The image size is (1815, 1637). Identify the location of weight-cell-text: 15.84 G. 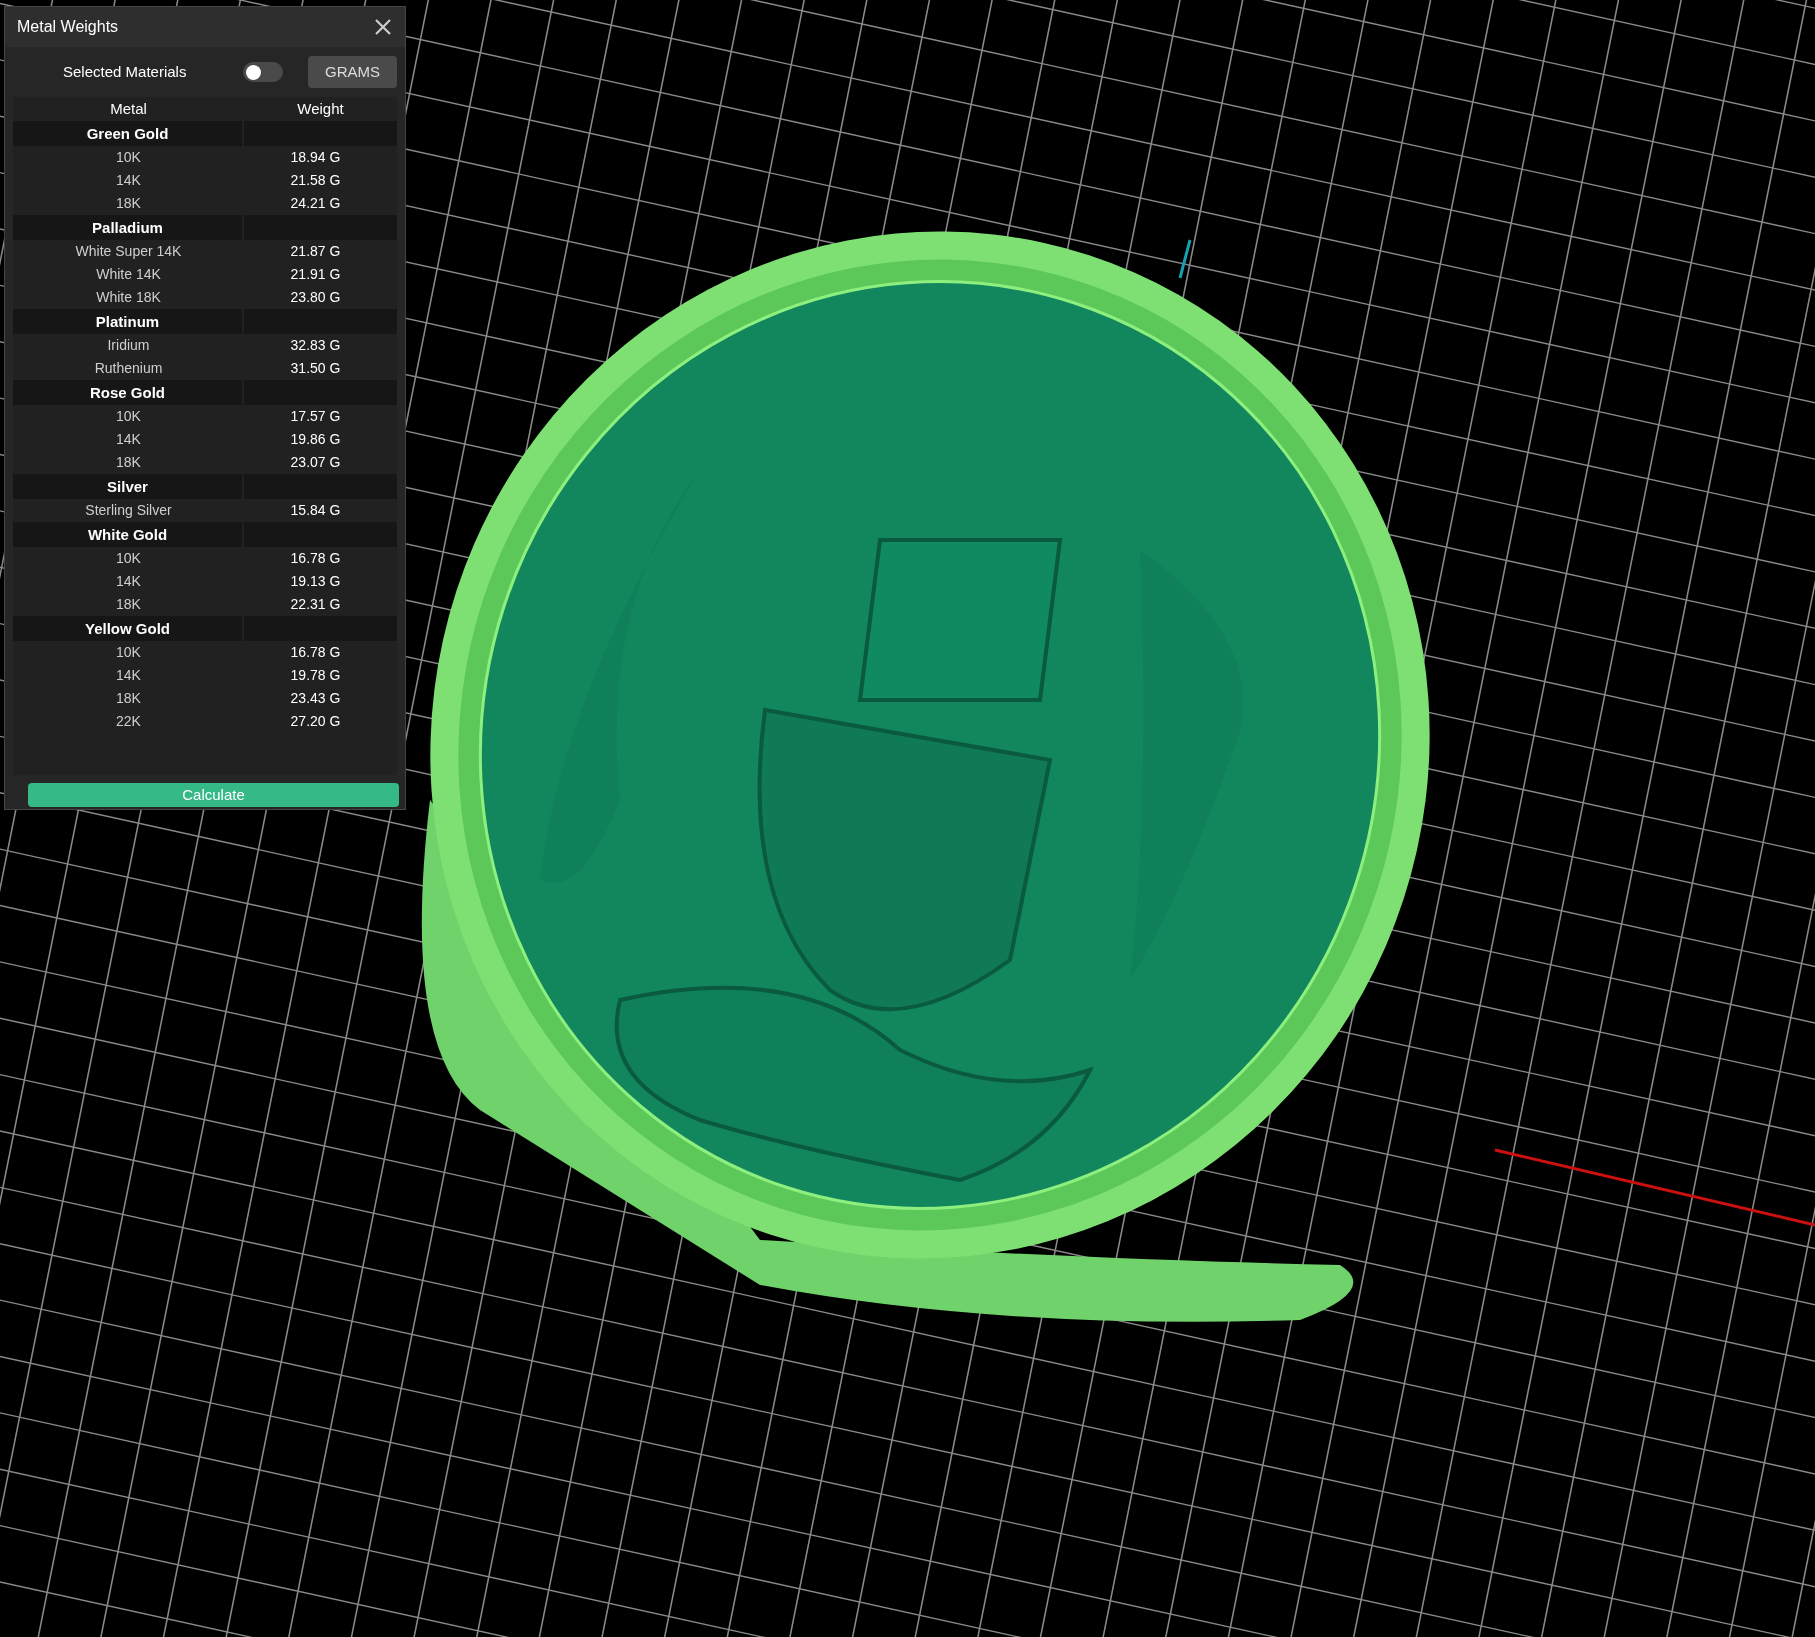
(315, 510).